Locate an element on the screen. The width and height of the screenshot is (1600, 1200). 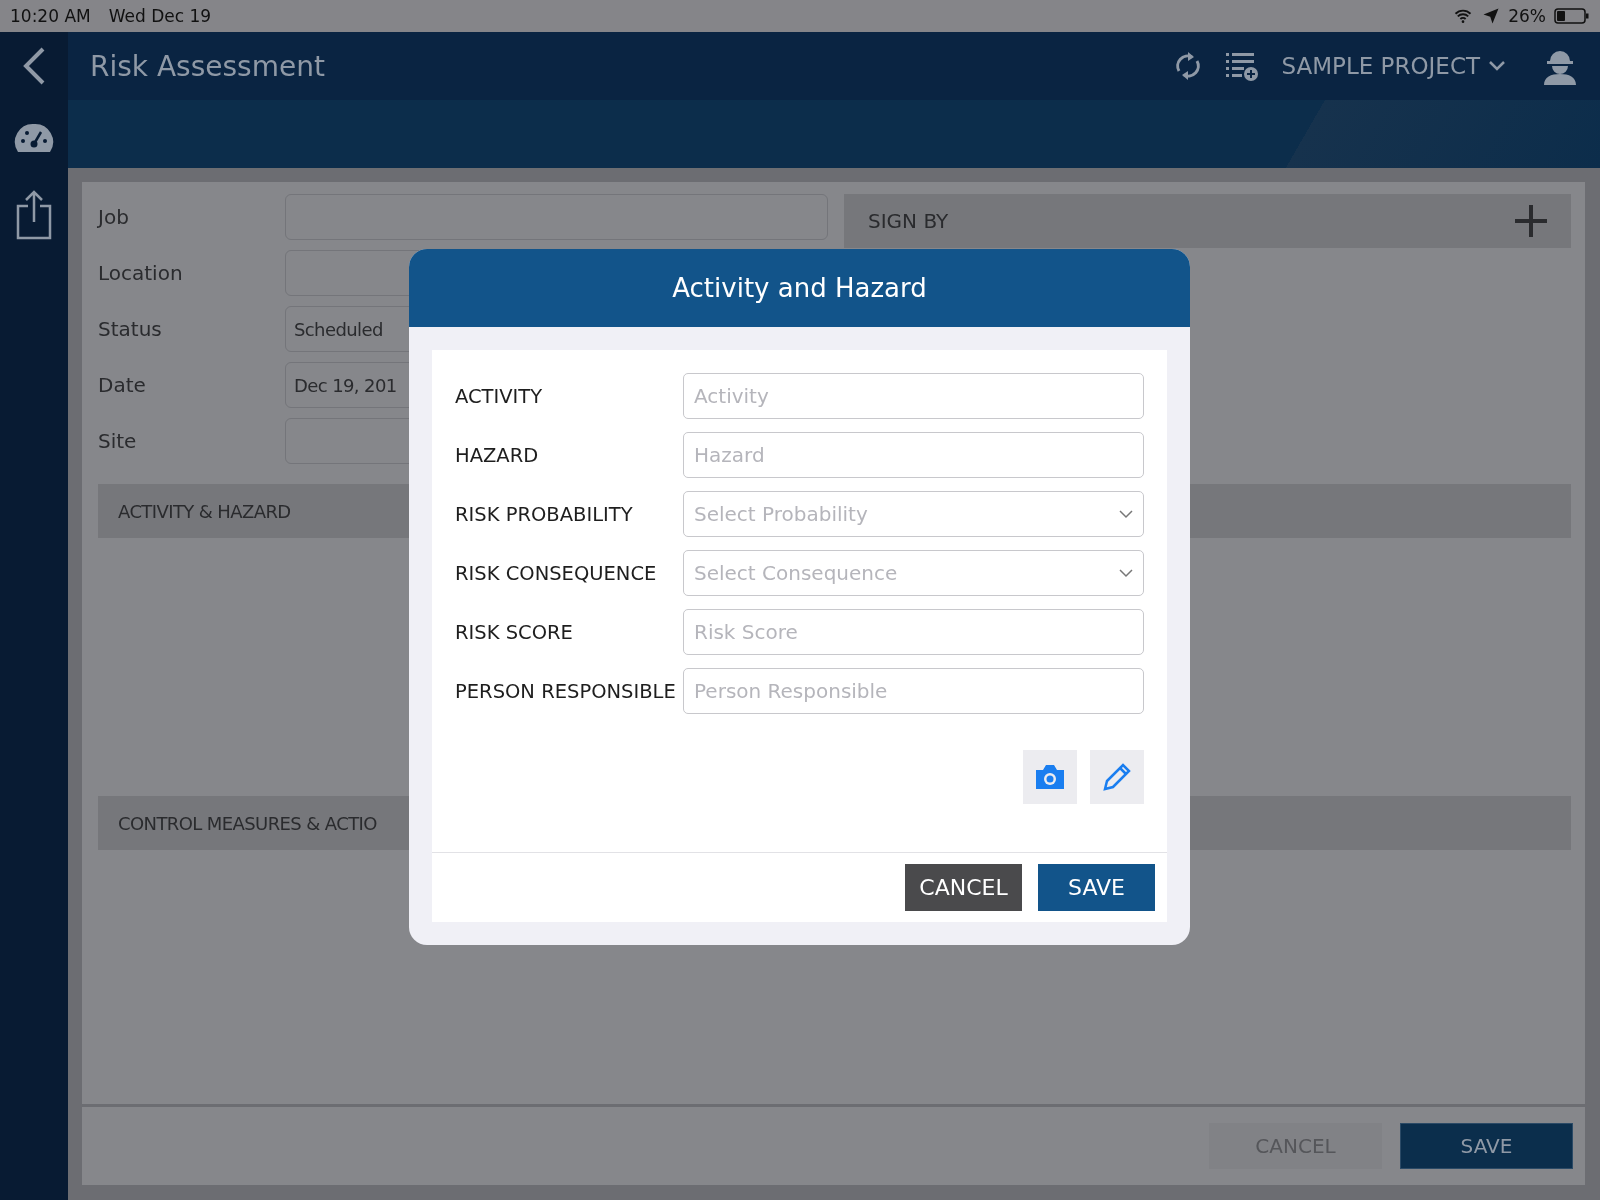
field-label: HAZARD is located at coordinates (497, 455).